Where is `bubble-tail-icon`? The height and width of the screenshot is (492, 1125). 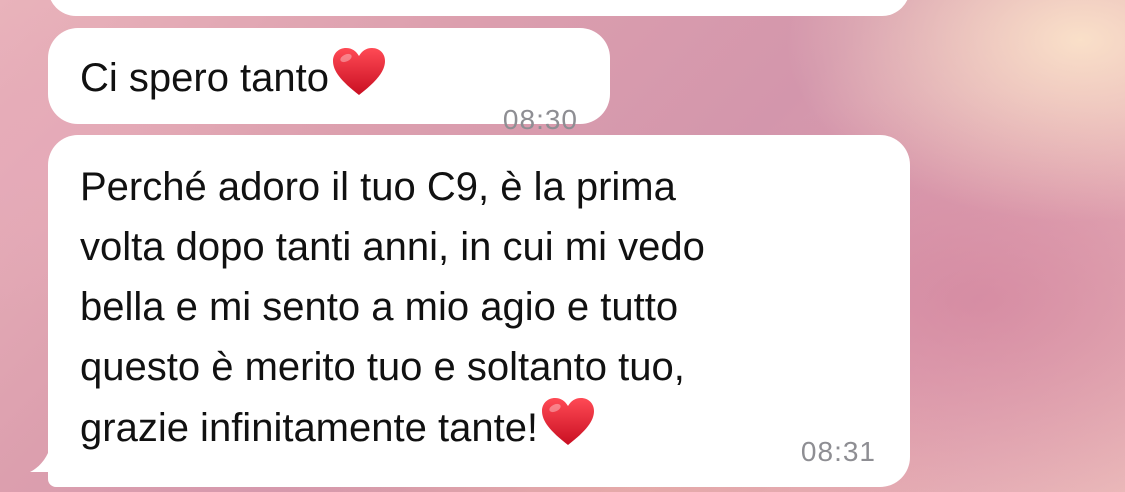 bubble-tail-icon is located at coordinates (47, 456).